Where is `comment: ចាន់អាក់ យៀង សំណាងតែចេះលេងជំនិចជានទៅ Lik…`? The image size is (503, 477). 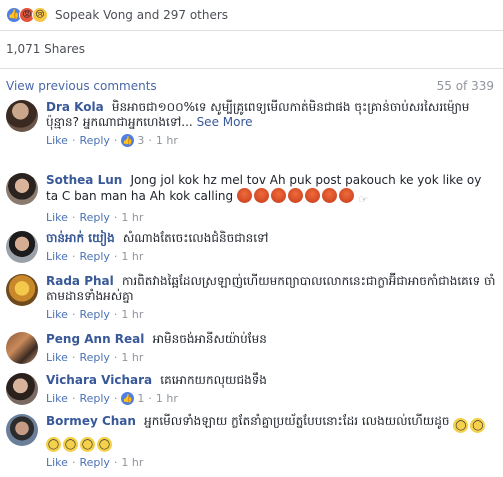
comment: ចាន់អាក់ យៀង សំណាងតែចេះលេងជំនិចជានទៅ Lik… is located at coordinates (251, 247).